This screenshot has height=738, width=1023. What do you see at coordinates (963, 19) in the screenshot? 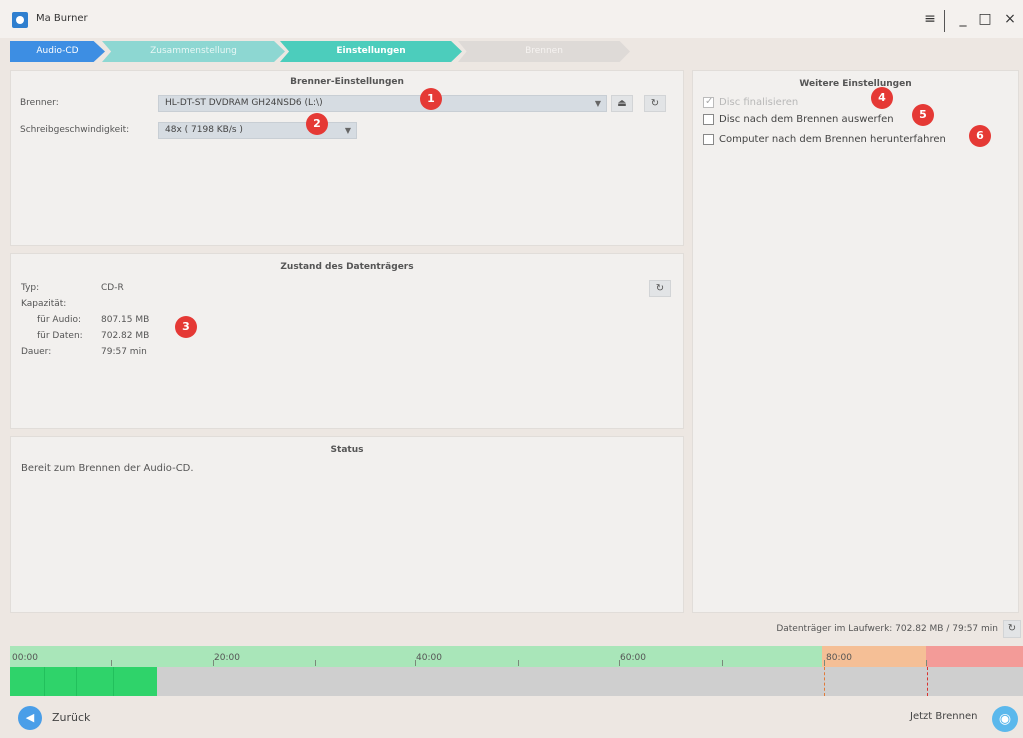
I see `minimize-button: _` at bounding box center [963, 19].